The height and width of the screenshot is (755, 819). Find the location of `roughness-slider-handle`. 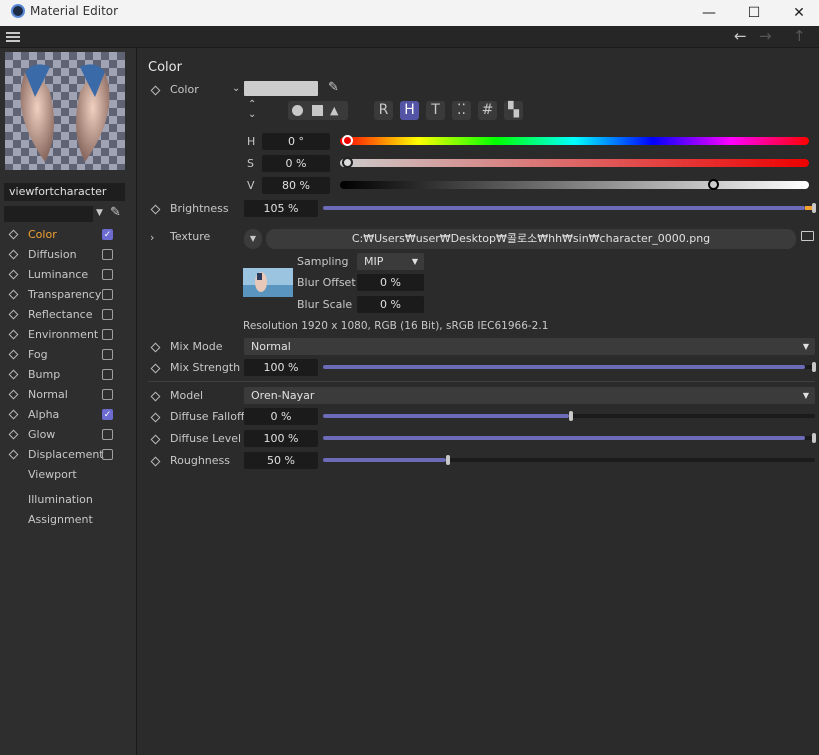

roughness-slider-handle is located at coordinates (448, 460).